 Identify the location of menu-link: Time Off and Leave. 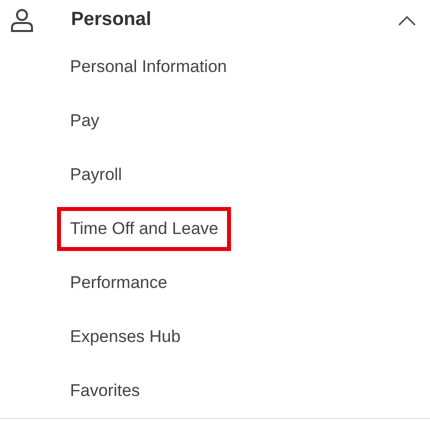
(144, 229).